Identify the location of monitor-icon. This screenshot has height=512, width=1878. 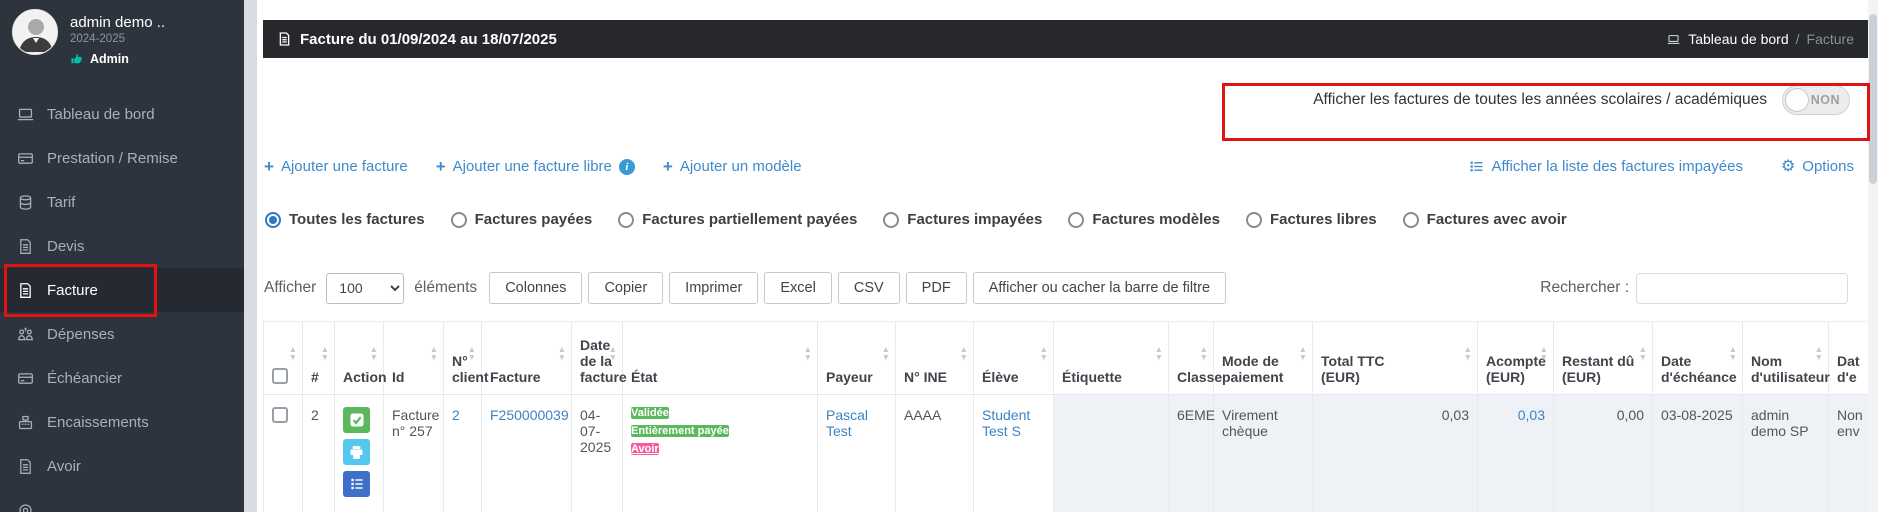
(1673, 39).